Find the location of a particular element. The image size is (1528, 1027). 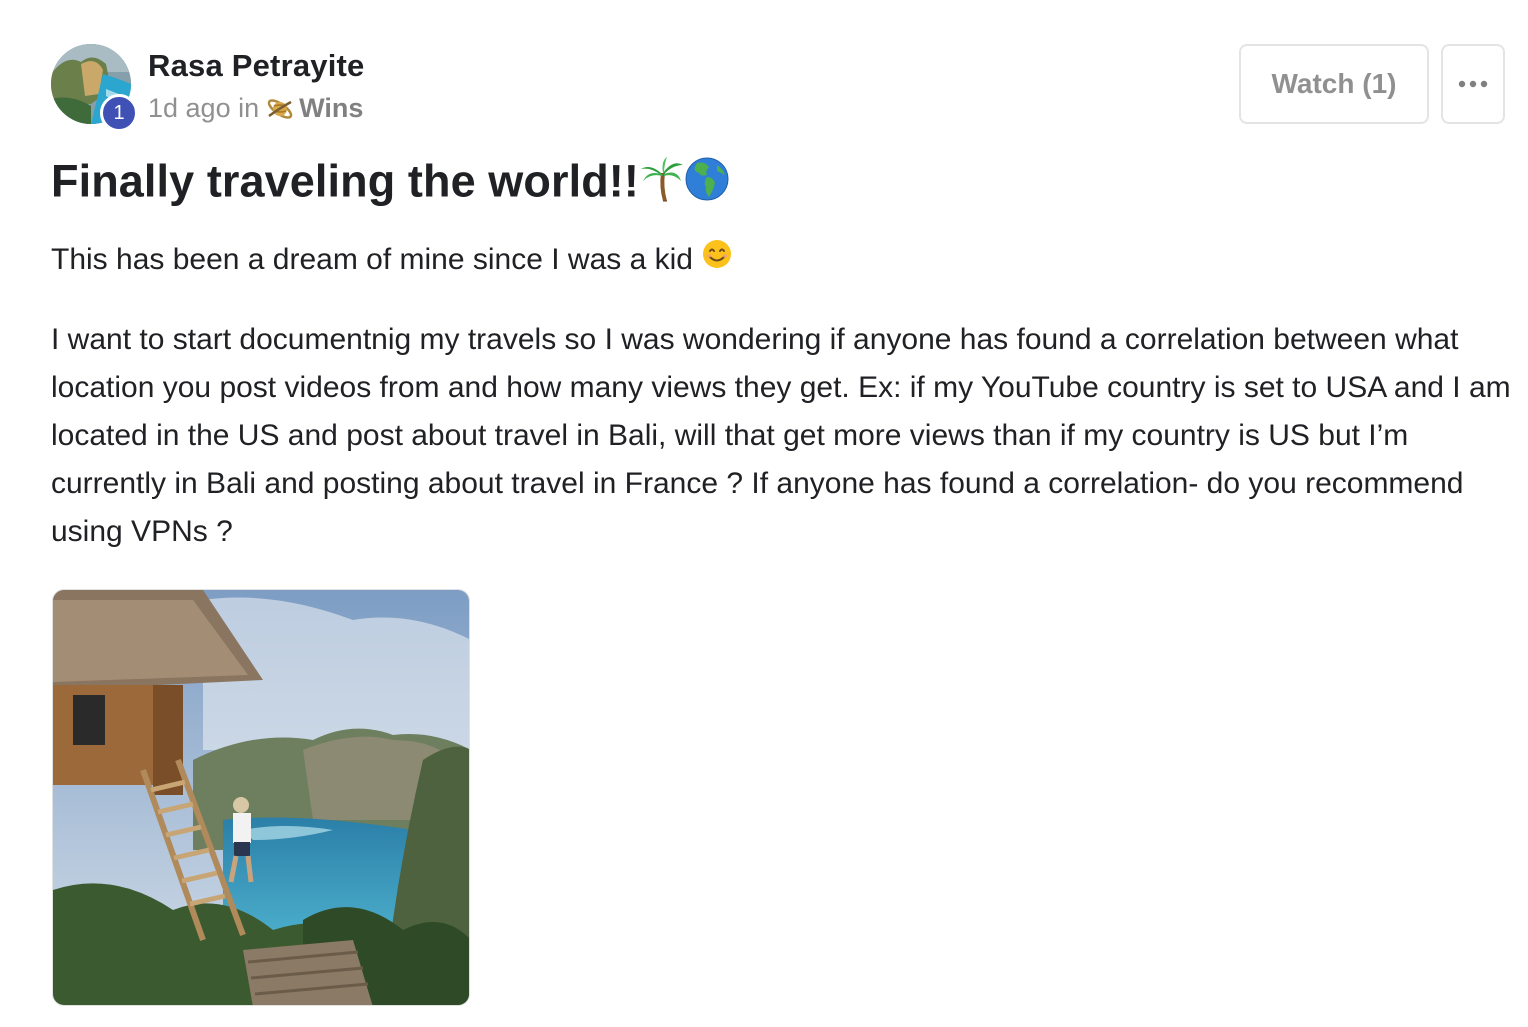

attachment-image is located at coordinates (261, 797).